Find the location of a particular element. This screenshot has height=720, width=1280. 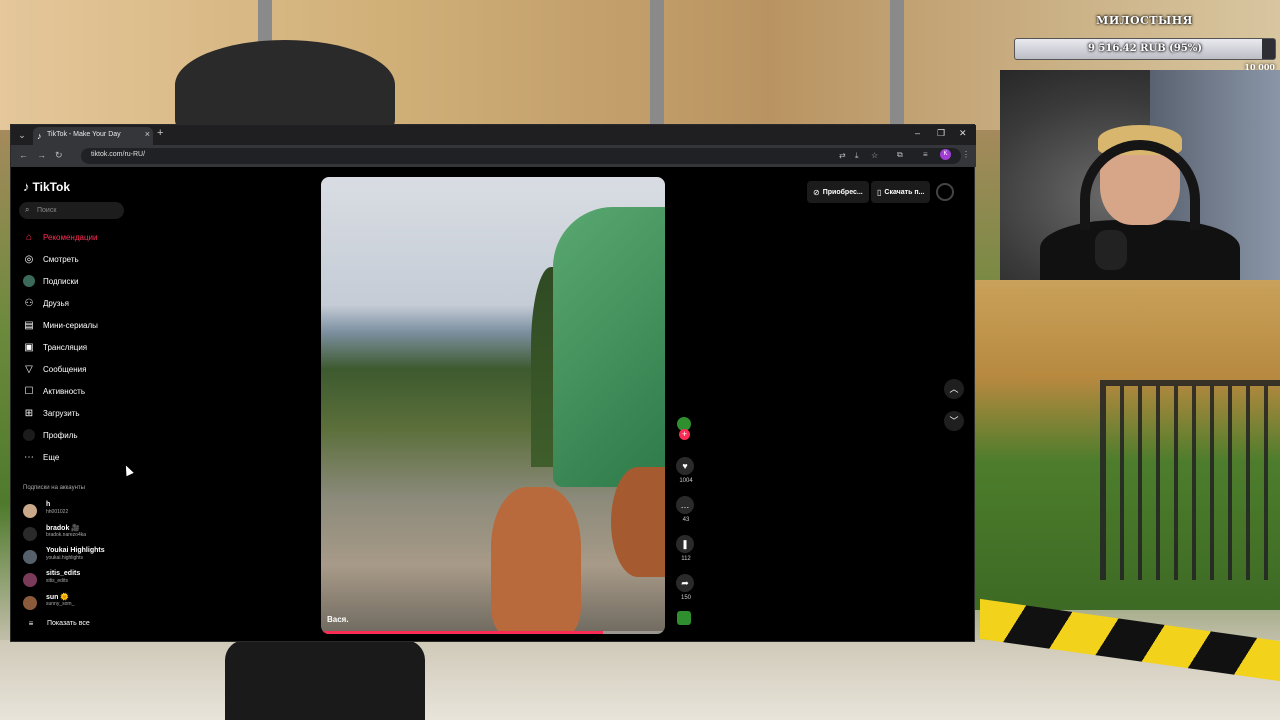

share-arrow-icon: ➦ is located at coordinates (685, 583).